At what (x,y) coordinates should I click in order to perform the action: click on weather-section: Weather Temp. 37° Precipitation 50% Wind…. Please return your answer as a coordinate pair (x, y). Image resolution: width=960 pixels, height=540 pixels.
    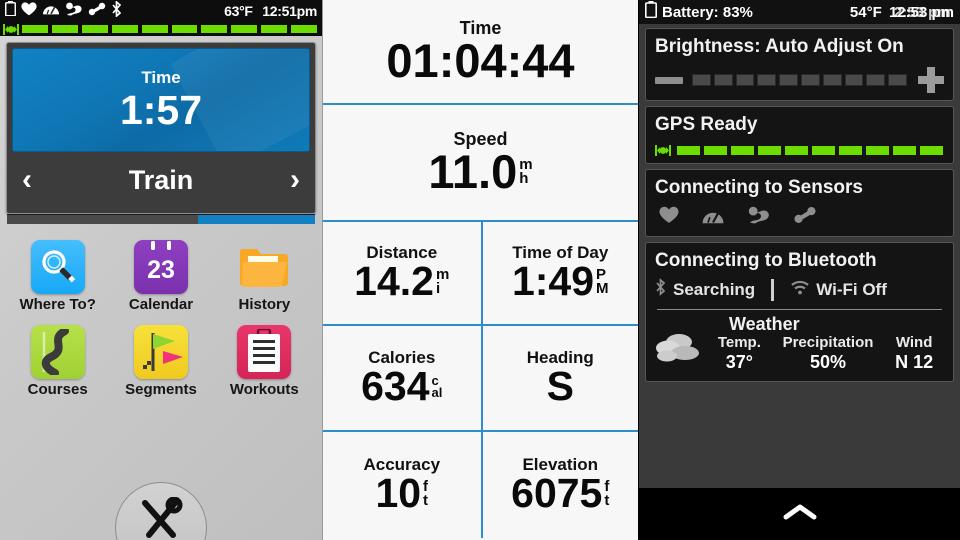
    Looking at the image, I should click on (799, 343).